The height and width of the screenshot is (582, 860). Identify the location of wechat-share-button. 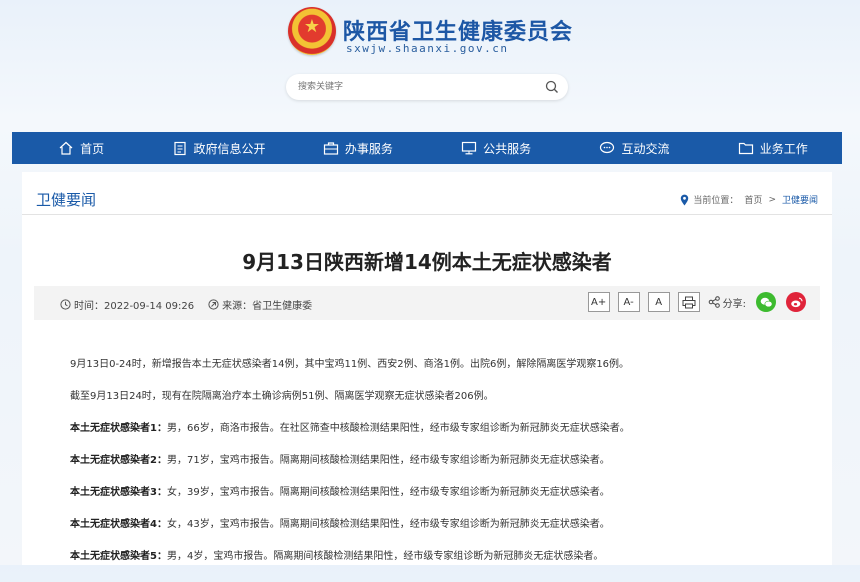
(766, 302).